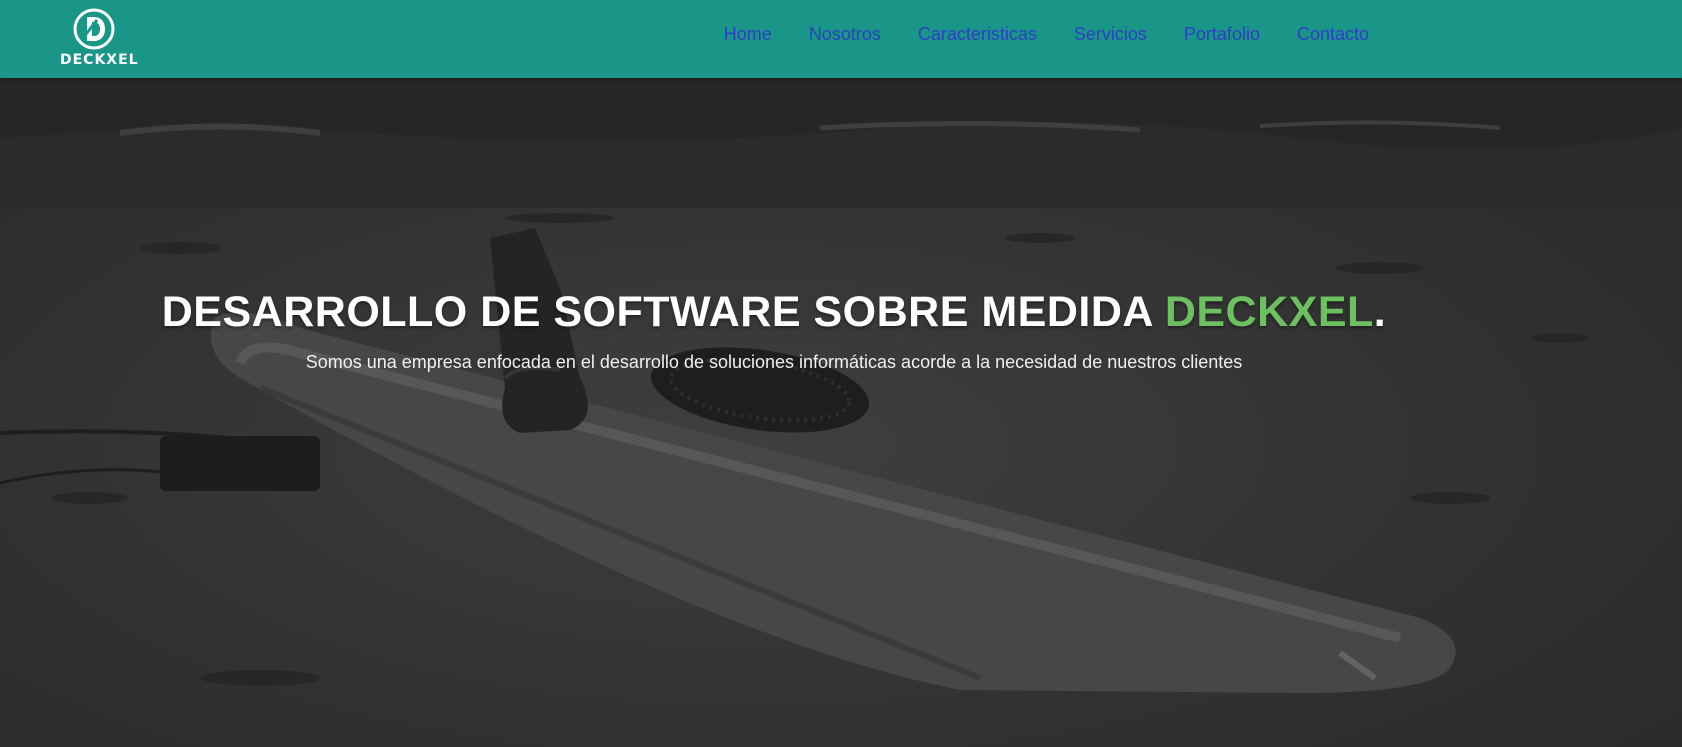 The image size is (1682, 747). What do you see at coordinates (1110, 34) in the screenshot?
I see `nav-item-servicios: Servicios` at bounding box center [1110, 34].